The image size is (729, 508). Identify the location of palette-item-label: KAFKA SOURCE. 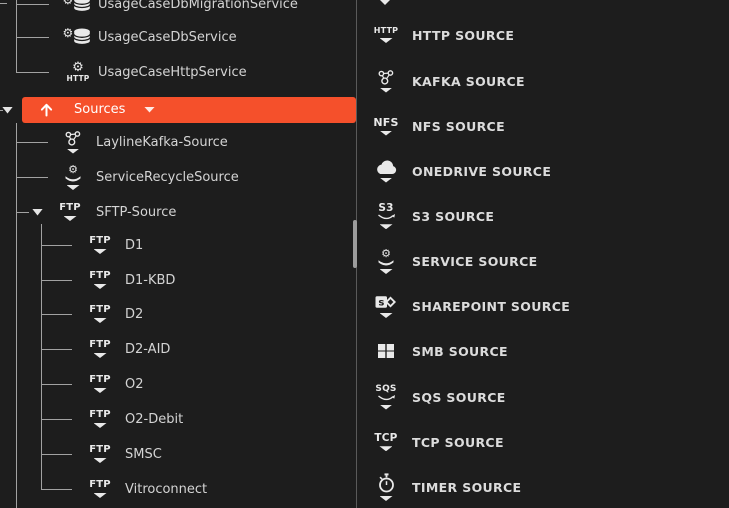
(468, 81).